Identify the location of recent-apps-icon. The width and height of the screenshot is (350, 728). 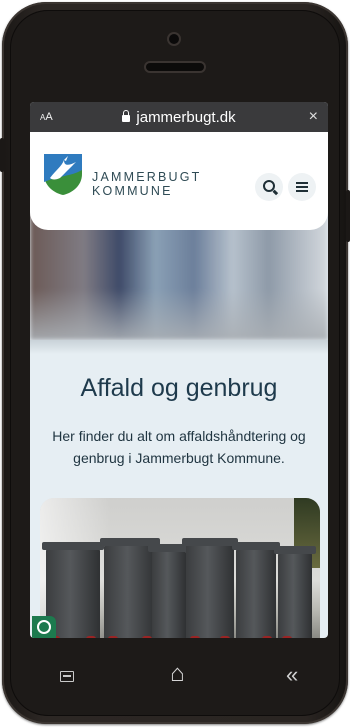
(67, 676).